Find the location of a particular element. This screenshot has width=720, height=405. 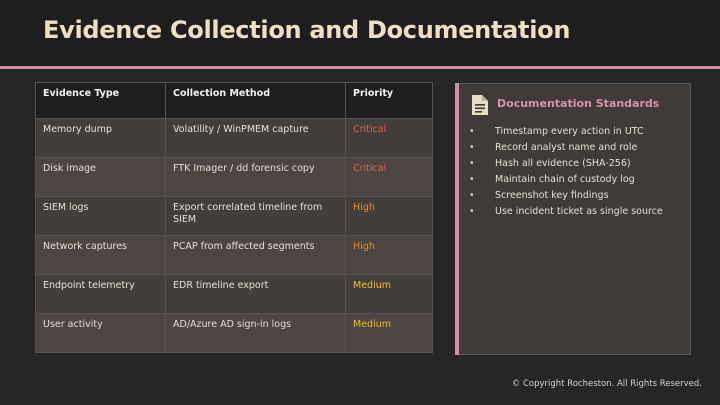

panel-accent-bar is located at coordinates (457, 219).